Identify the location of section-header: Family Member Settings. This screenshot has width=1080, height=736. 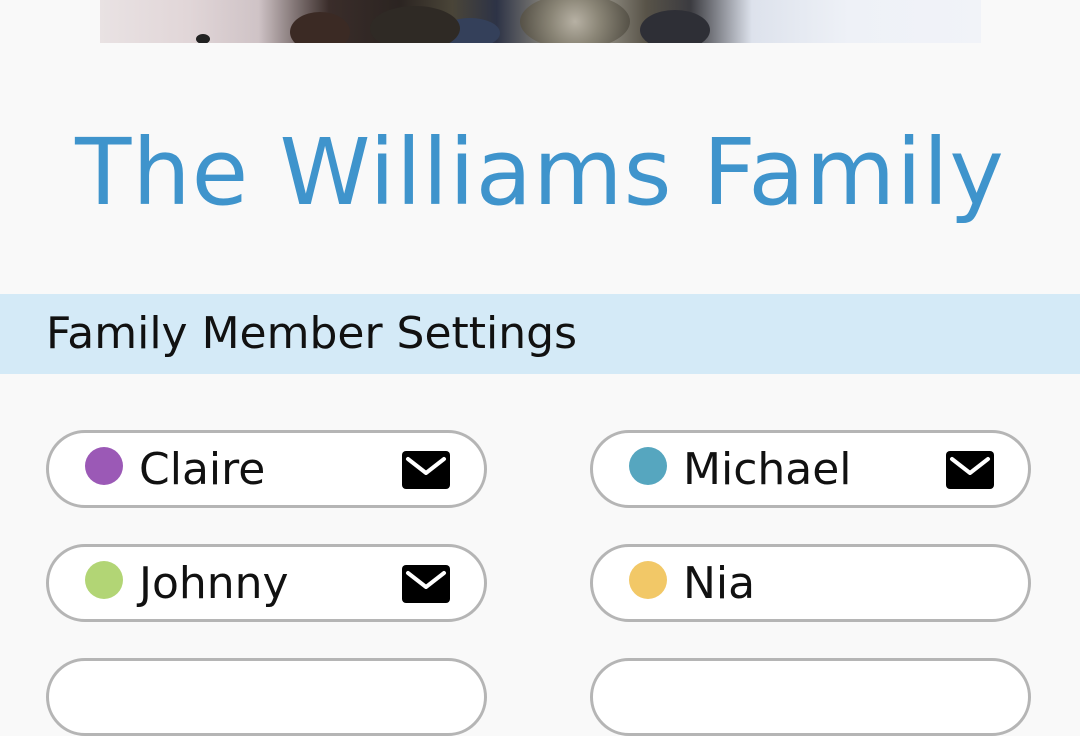
(540, 334).